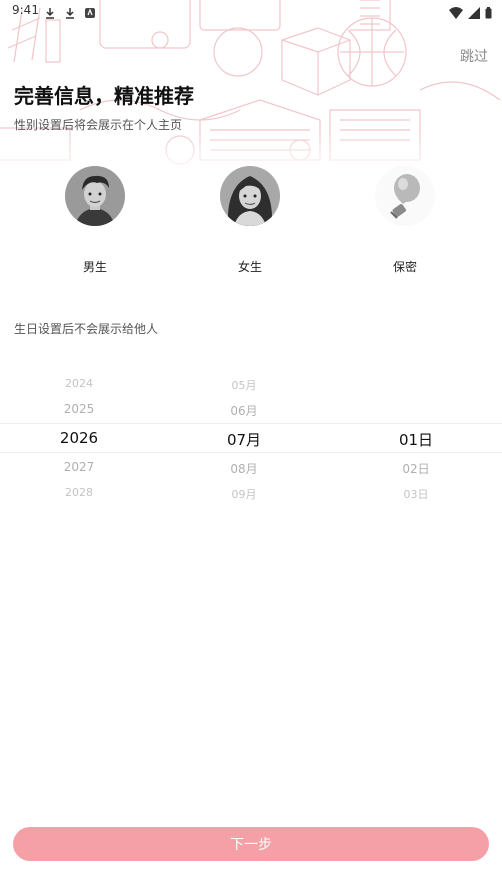 This screenshot has width=502, height=894. Describe the element at coordinates (474, 56) in the screenshot. I see `skip-button: 跳过` at that location.